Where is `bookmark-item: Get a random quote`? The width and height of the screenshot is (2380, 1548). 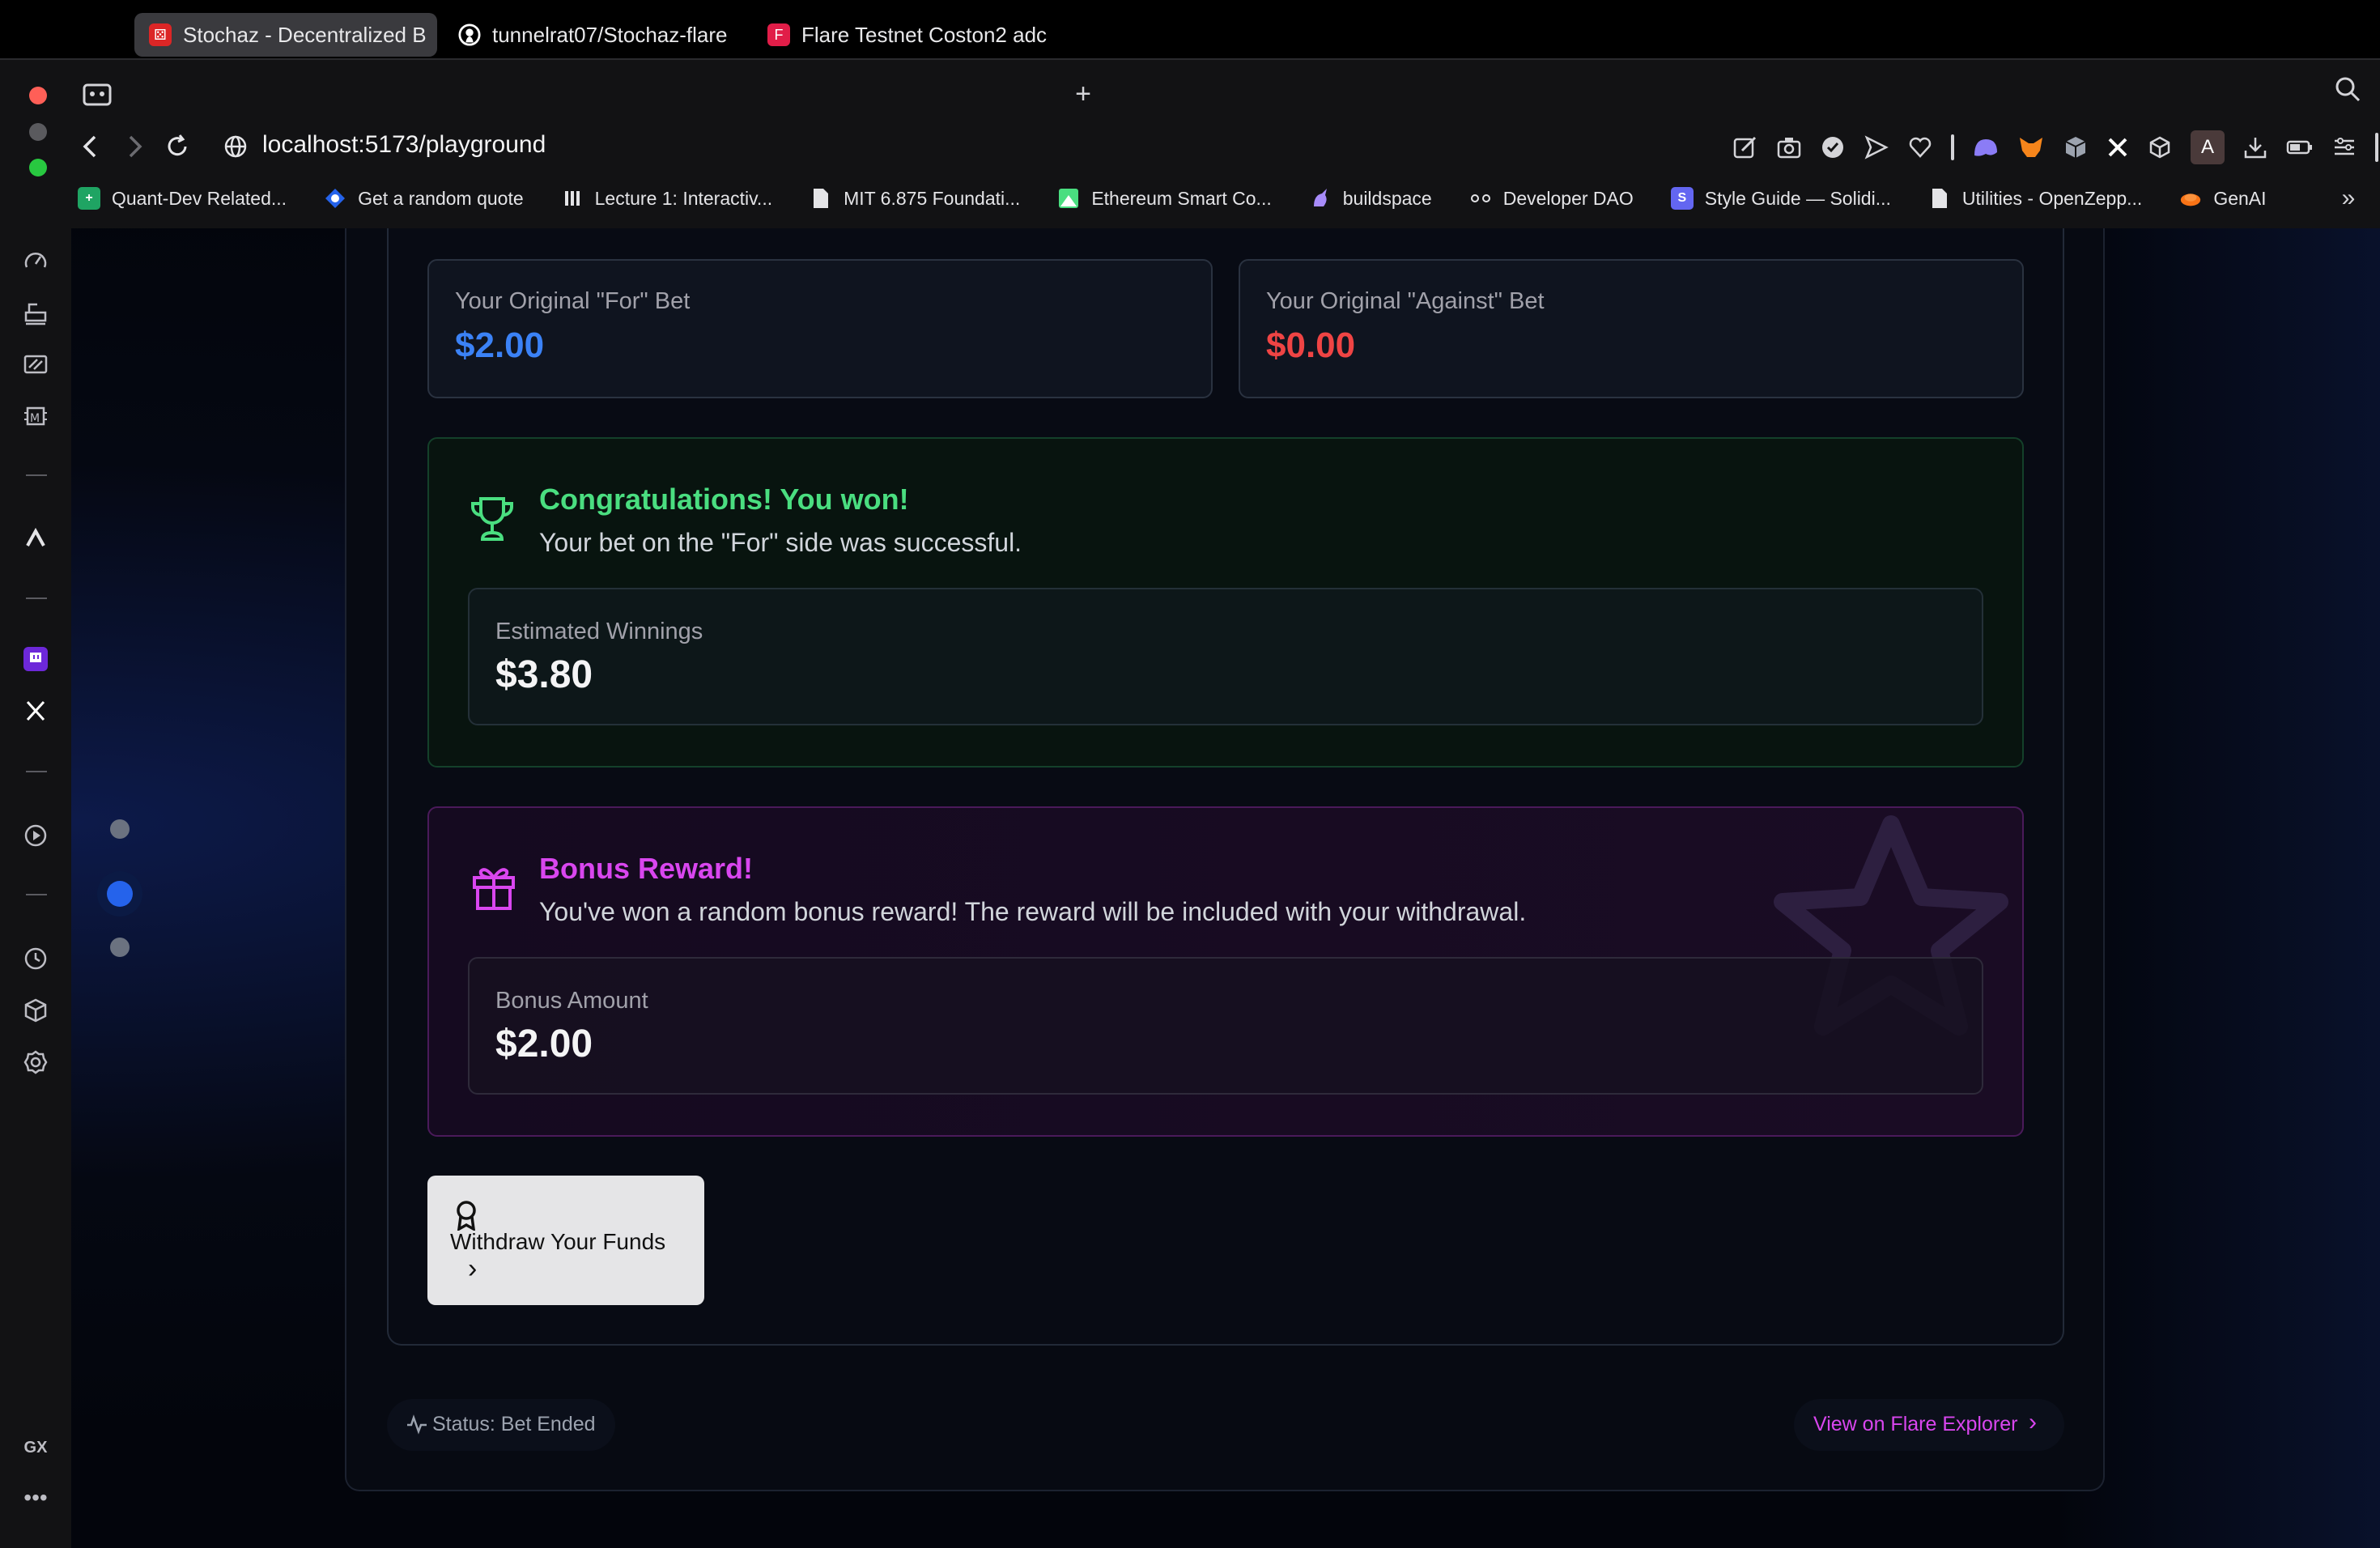
bookmark-item: Get a random quote is located at coordinates (424, 199).